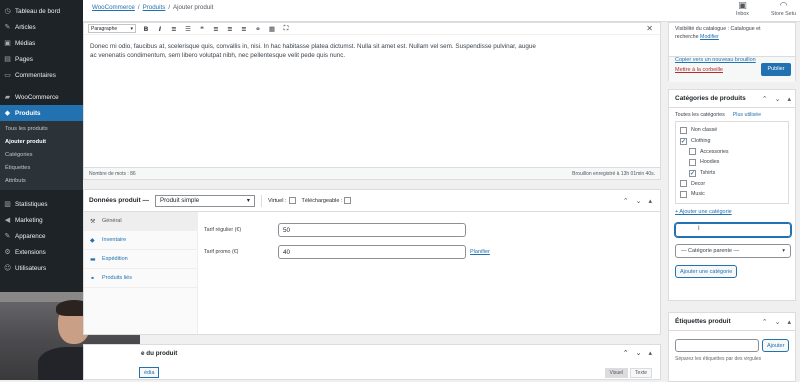  What do you see at coordinates (41, 181) in the screenshot?
I see `submenu-item: Attributs` at bounding box center [41, 181].